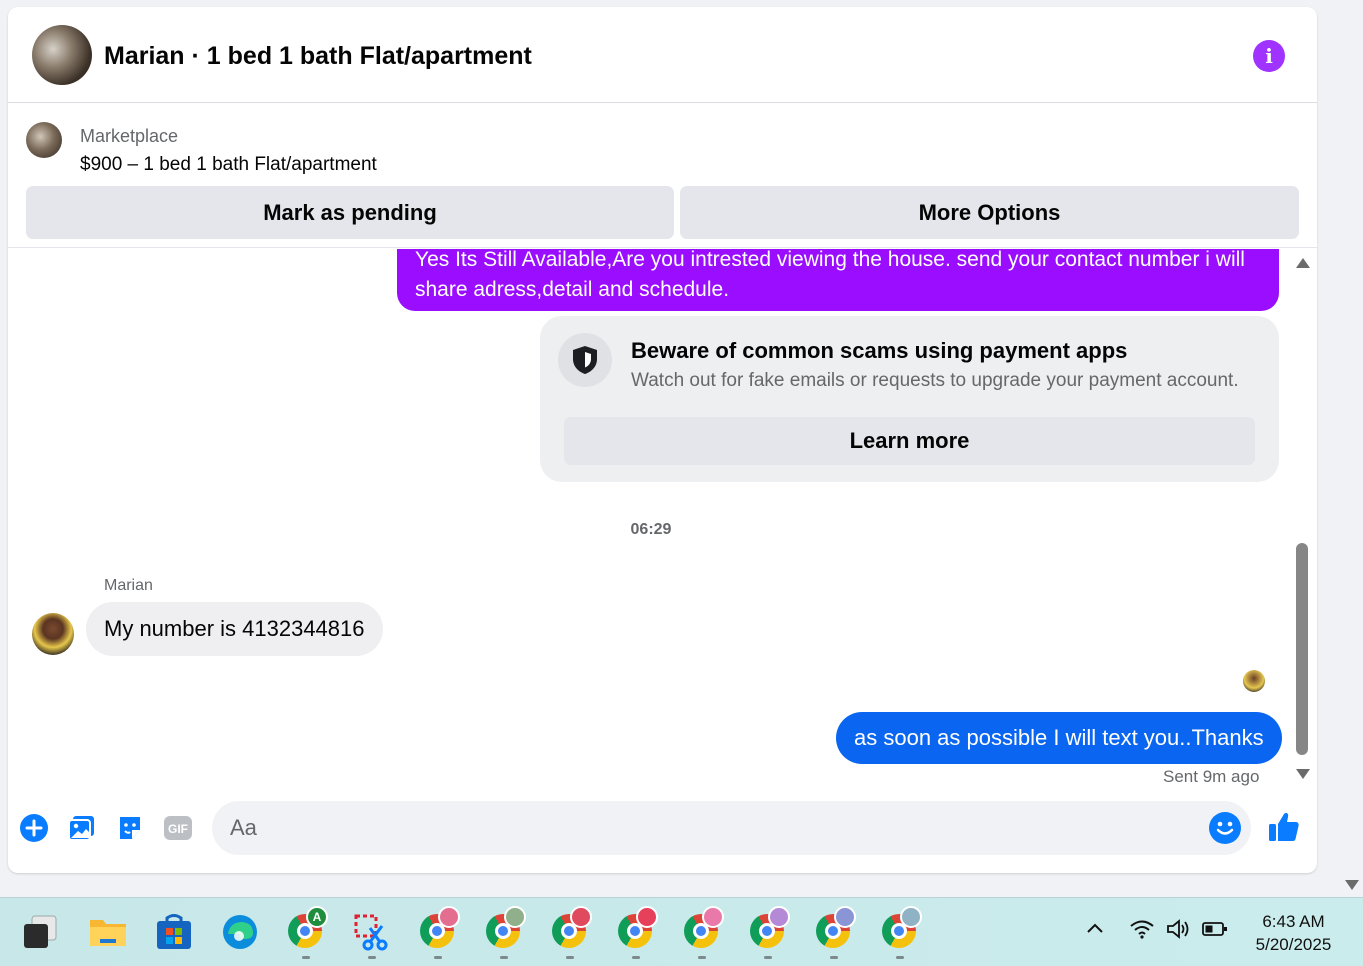  What do you see at coordinates (662, 55) in the screenshot?
I see `conversation-header: Marian · 1 bed 1 bath Flat/apartment i` at bounding box center [662, 55].